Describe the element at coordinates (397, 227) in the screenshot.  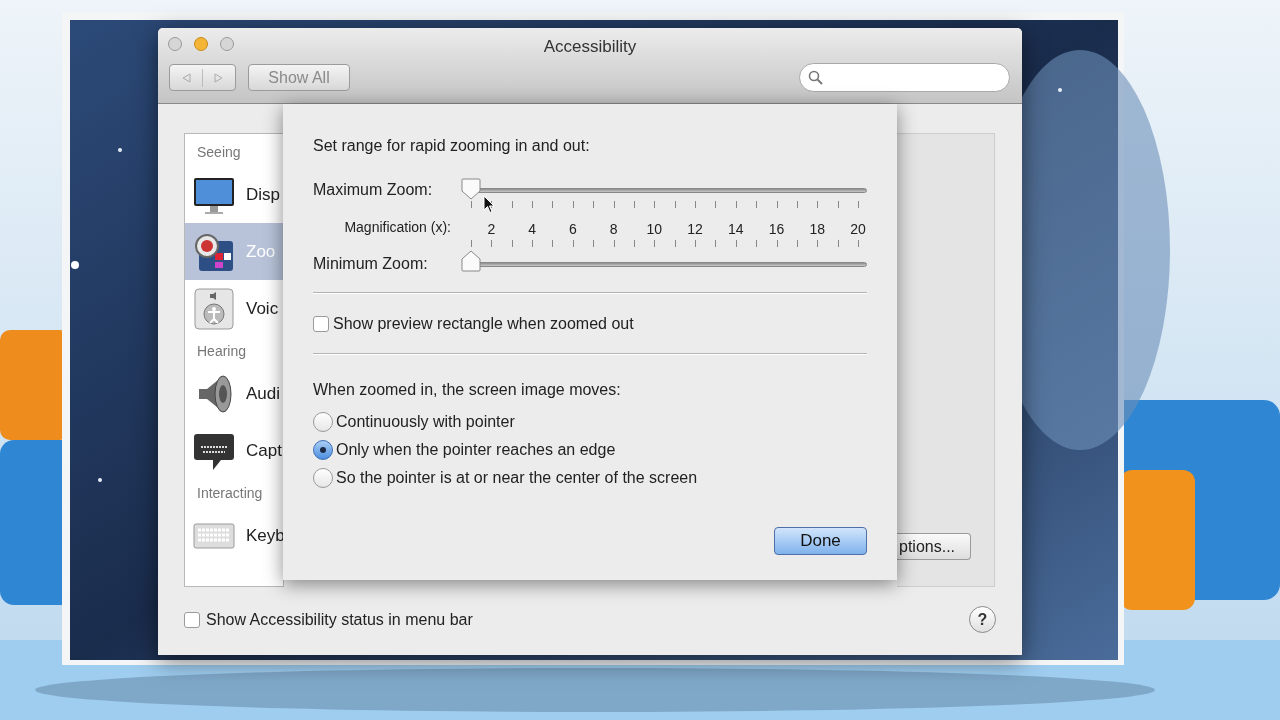
I see `scale-label: Magnification (x):` at that location.